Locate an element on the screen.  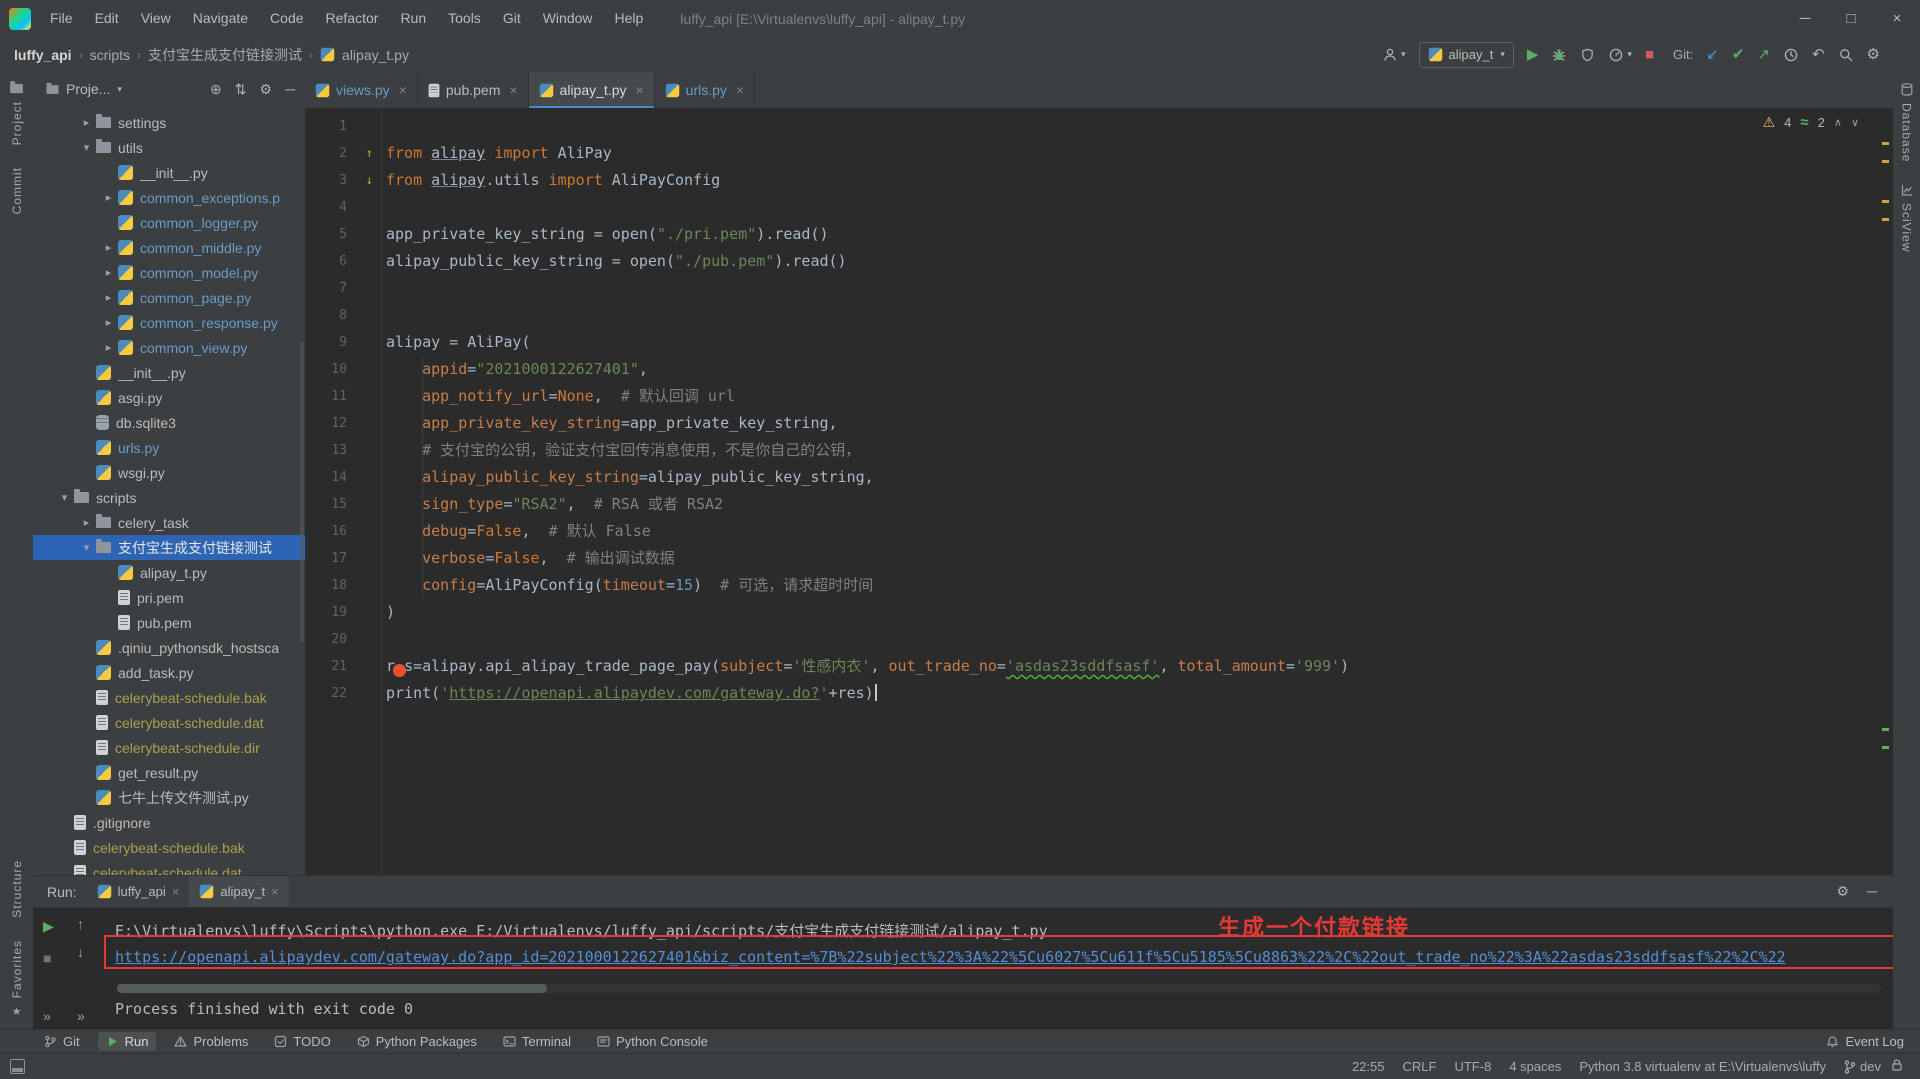
tool-tab-problems: Problems is located at coordinates (211, 1041).